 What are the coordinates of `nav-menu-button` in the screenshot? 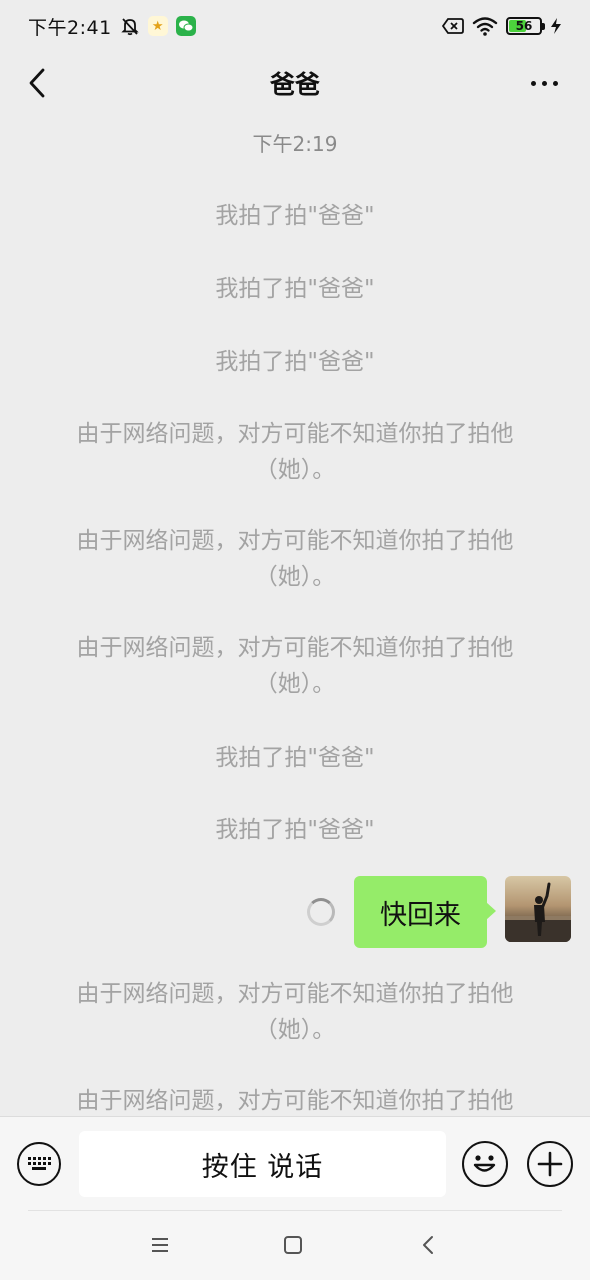 It's located at (160, 1245).